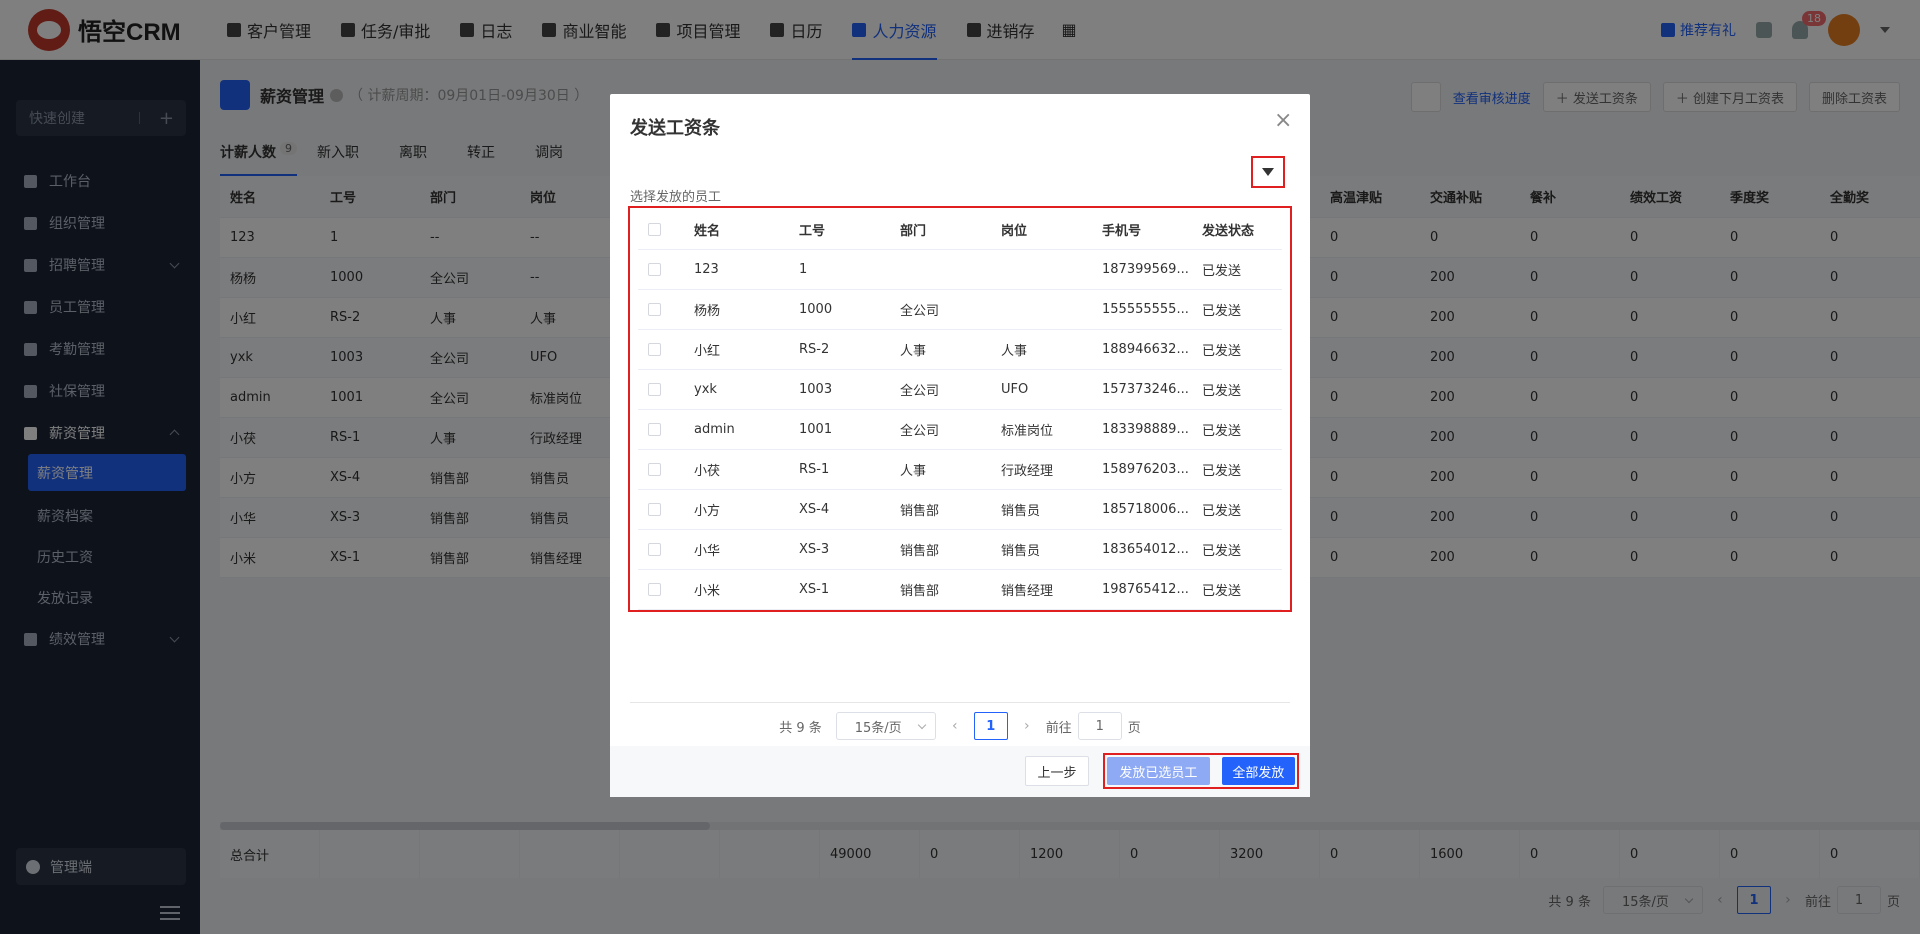 Image resolution: width=1920 pixels, height=934 pixels. What do you see at coordinates (960, 310) in the screenshot?
I see `employee-row: 杨杨 1000 全公司 155555555... 已发送` at bounding box center [960, 310].